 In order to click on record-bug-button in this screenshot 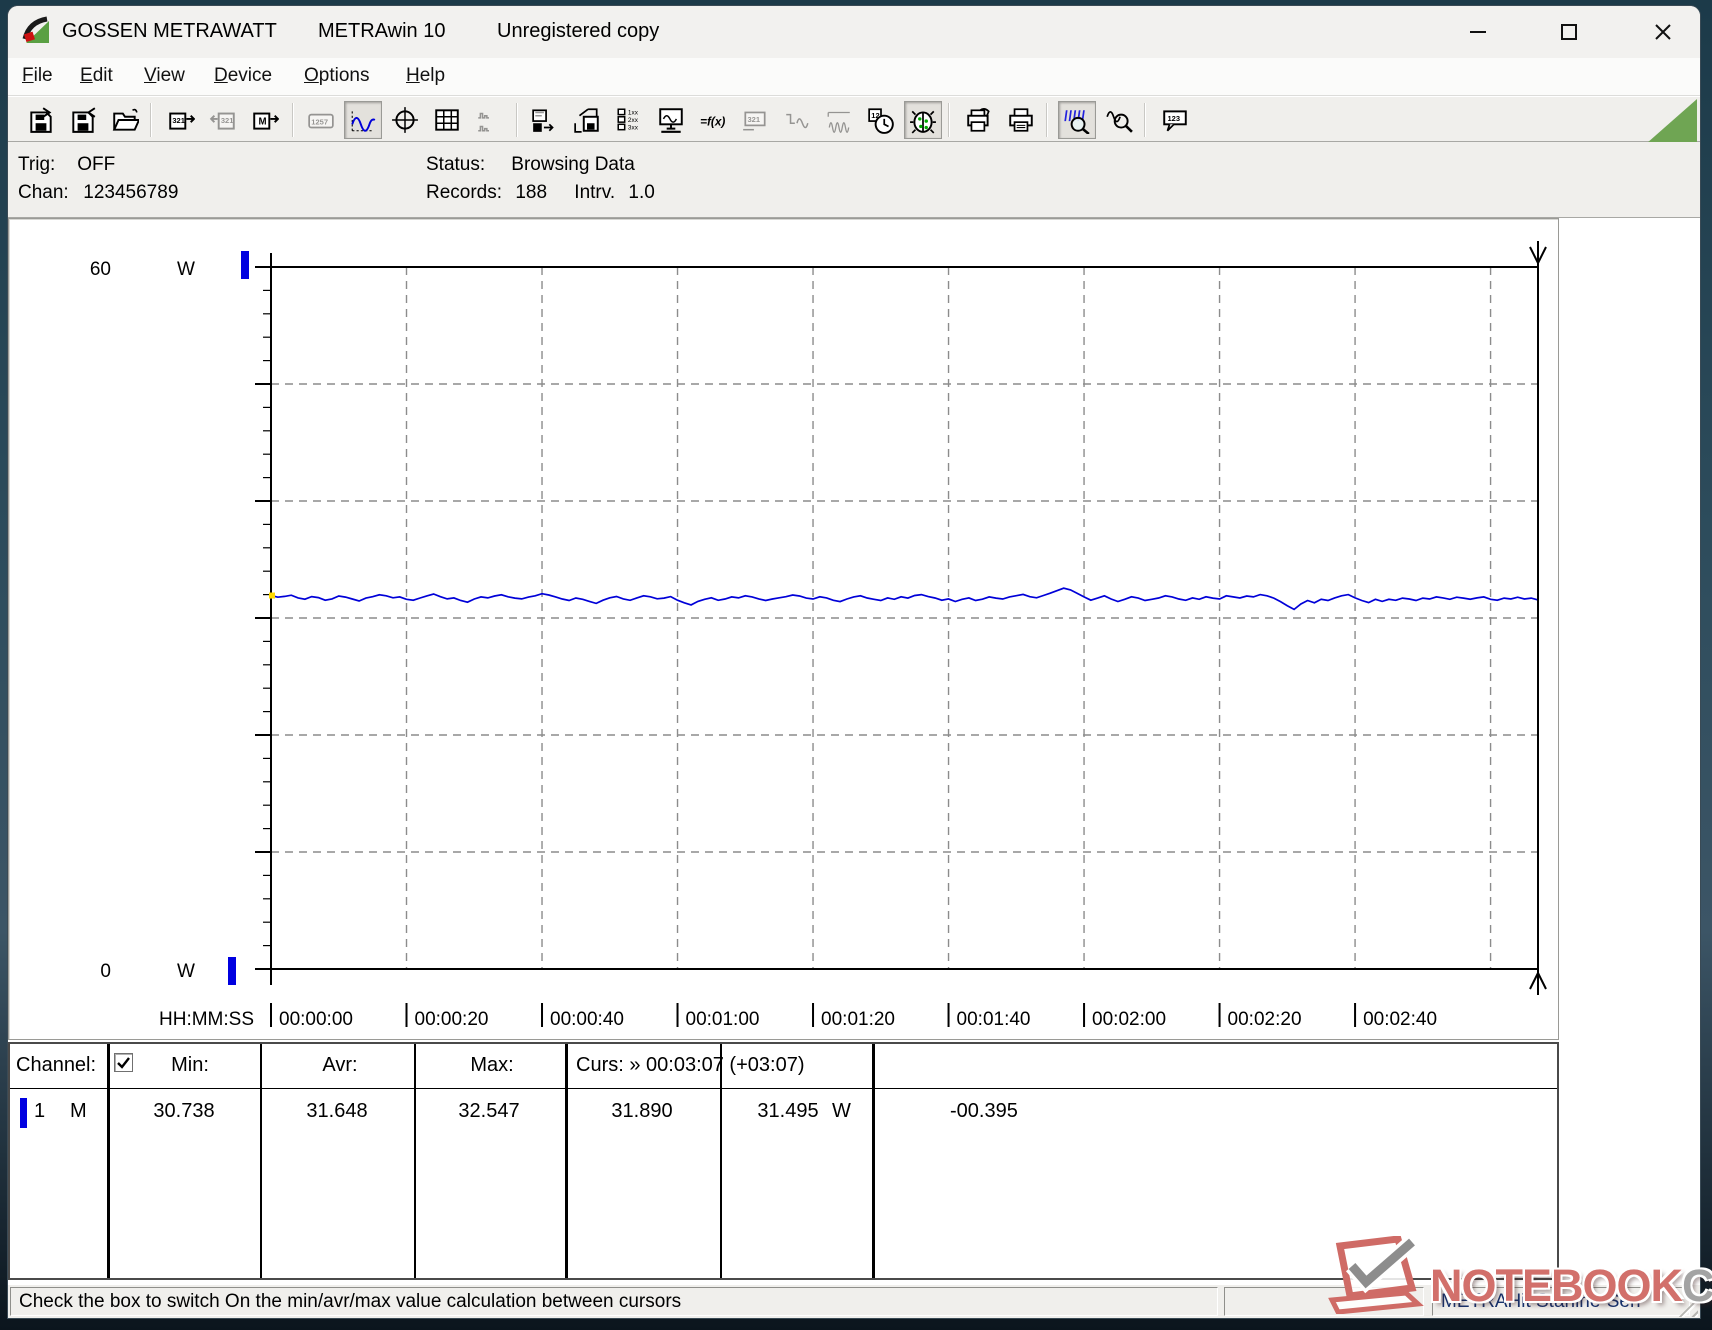, I will do `click(923, 120)`.